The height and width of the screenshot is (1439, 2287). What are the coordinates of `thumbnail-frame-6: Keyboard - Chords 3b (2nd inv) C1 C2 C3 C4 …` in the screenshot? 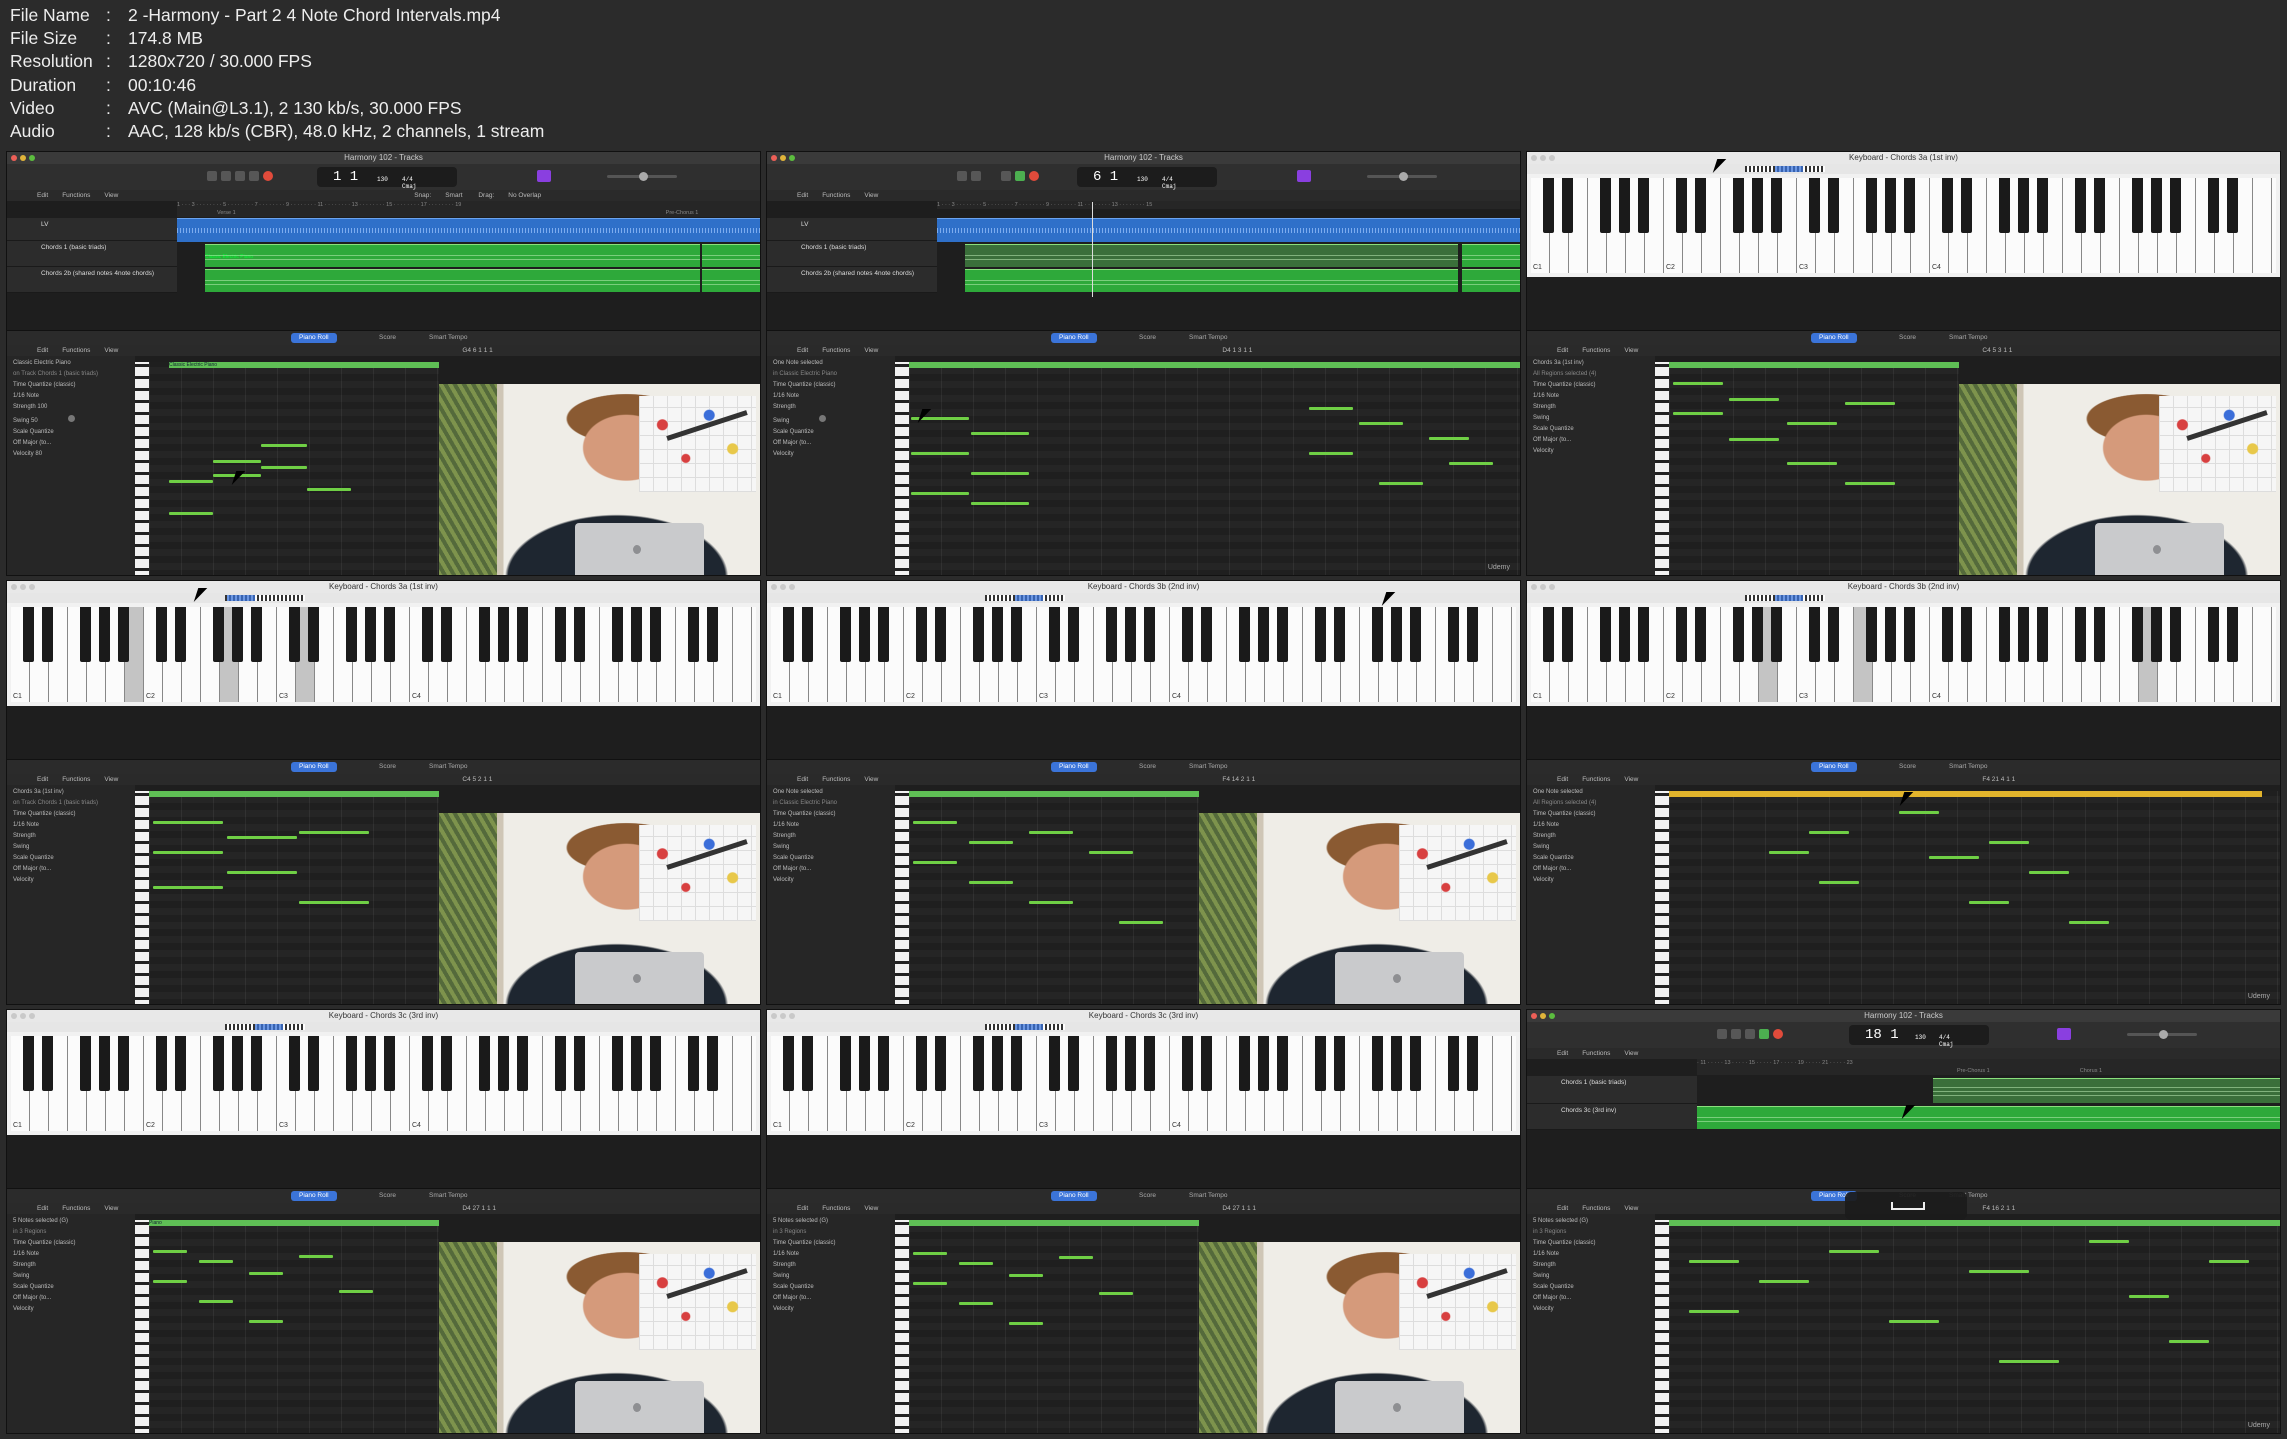 It's located at (1903, 792).